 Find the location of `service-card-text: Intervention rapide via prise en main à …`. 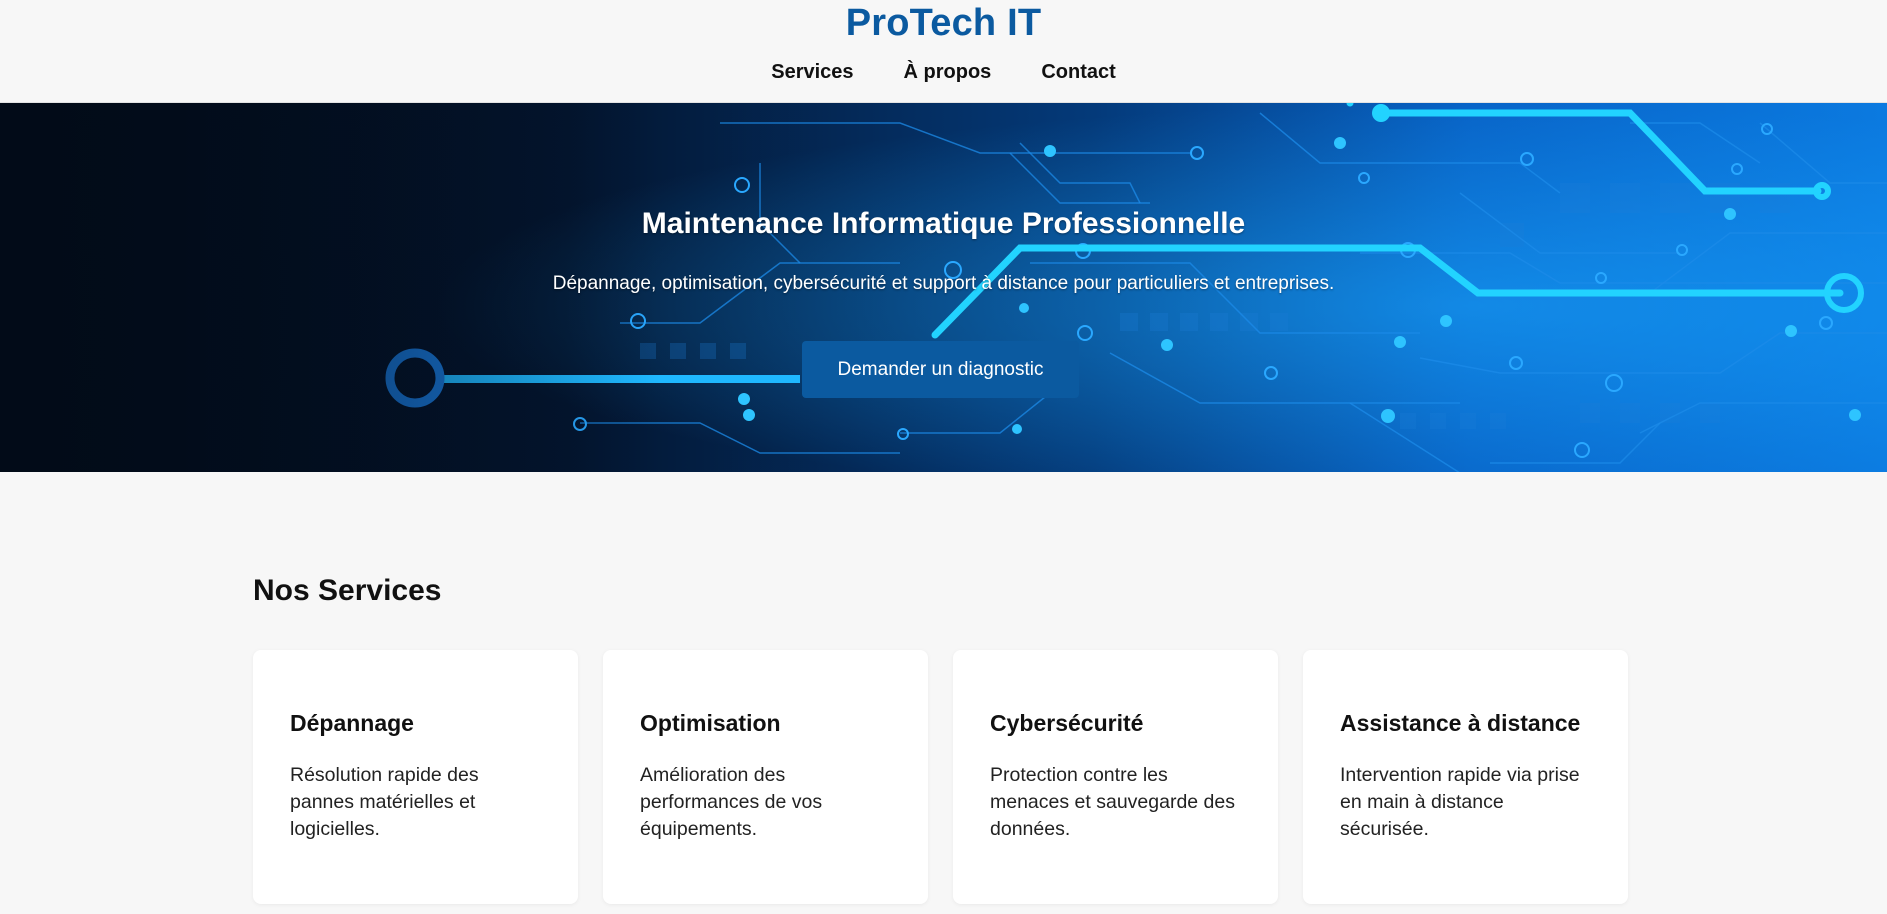

service-card-text: Intervention rapide via prise en main à … is located at coordinates (1460, 802).